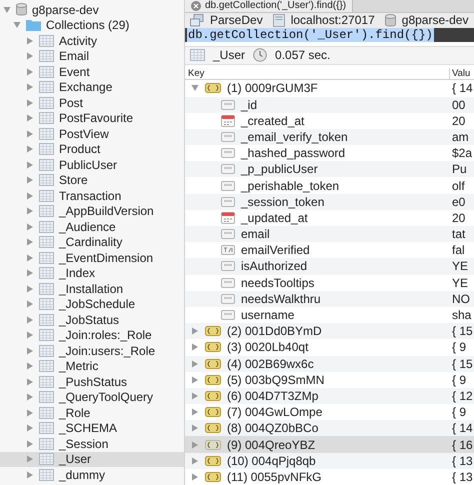  I want to click on document-key: (5) 003bQ9SmMN, so click(275, 379).